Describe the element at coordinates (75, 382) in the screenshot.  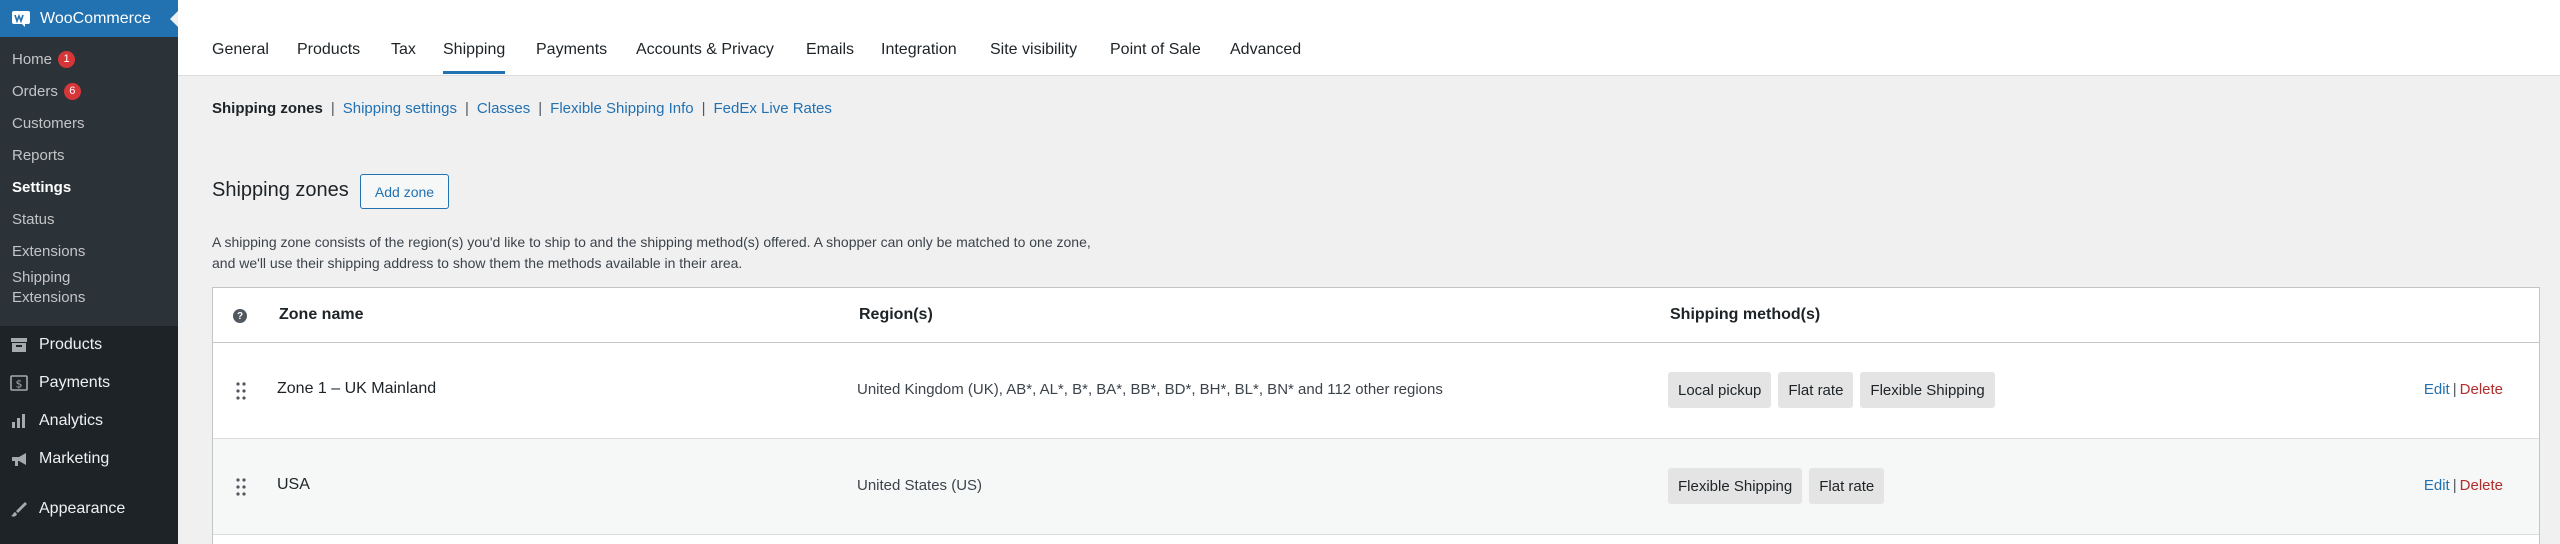
I see `menu-item-label: Payments` at that location.